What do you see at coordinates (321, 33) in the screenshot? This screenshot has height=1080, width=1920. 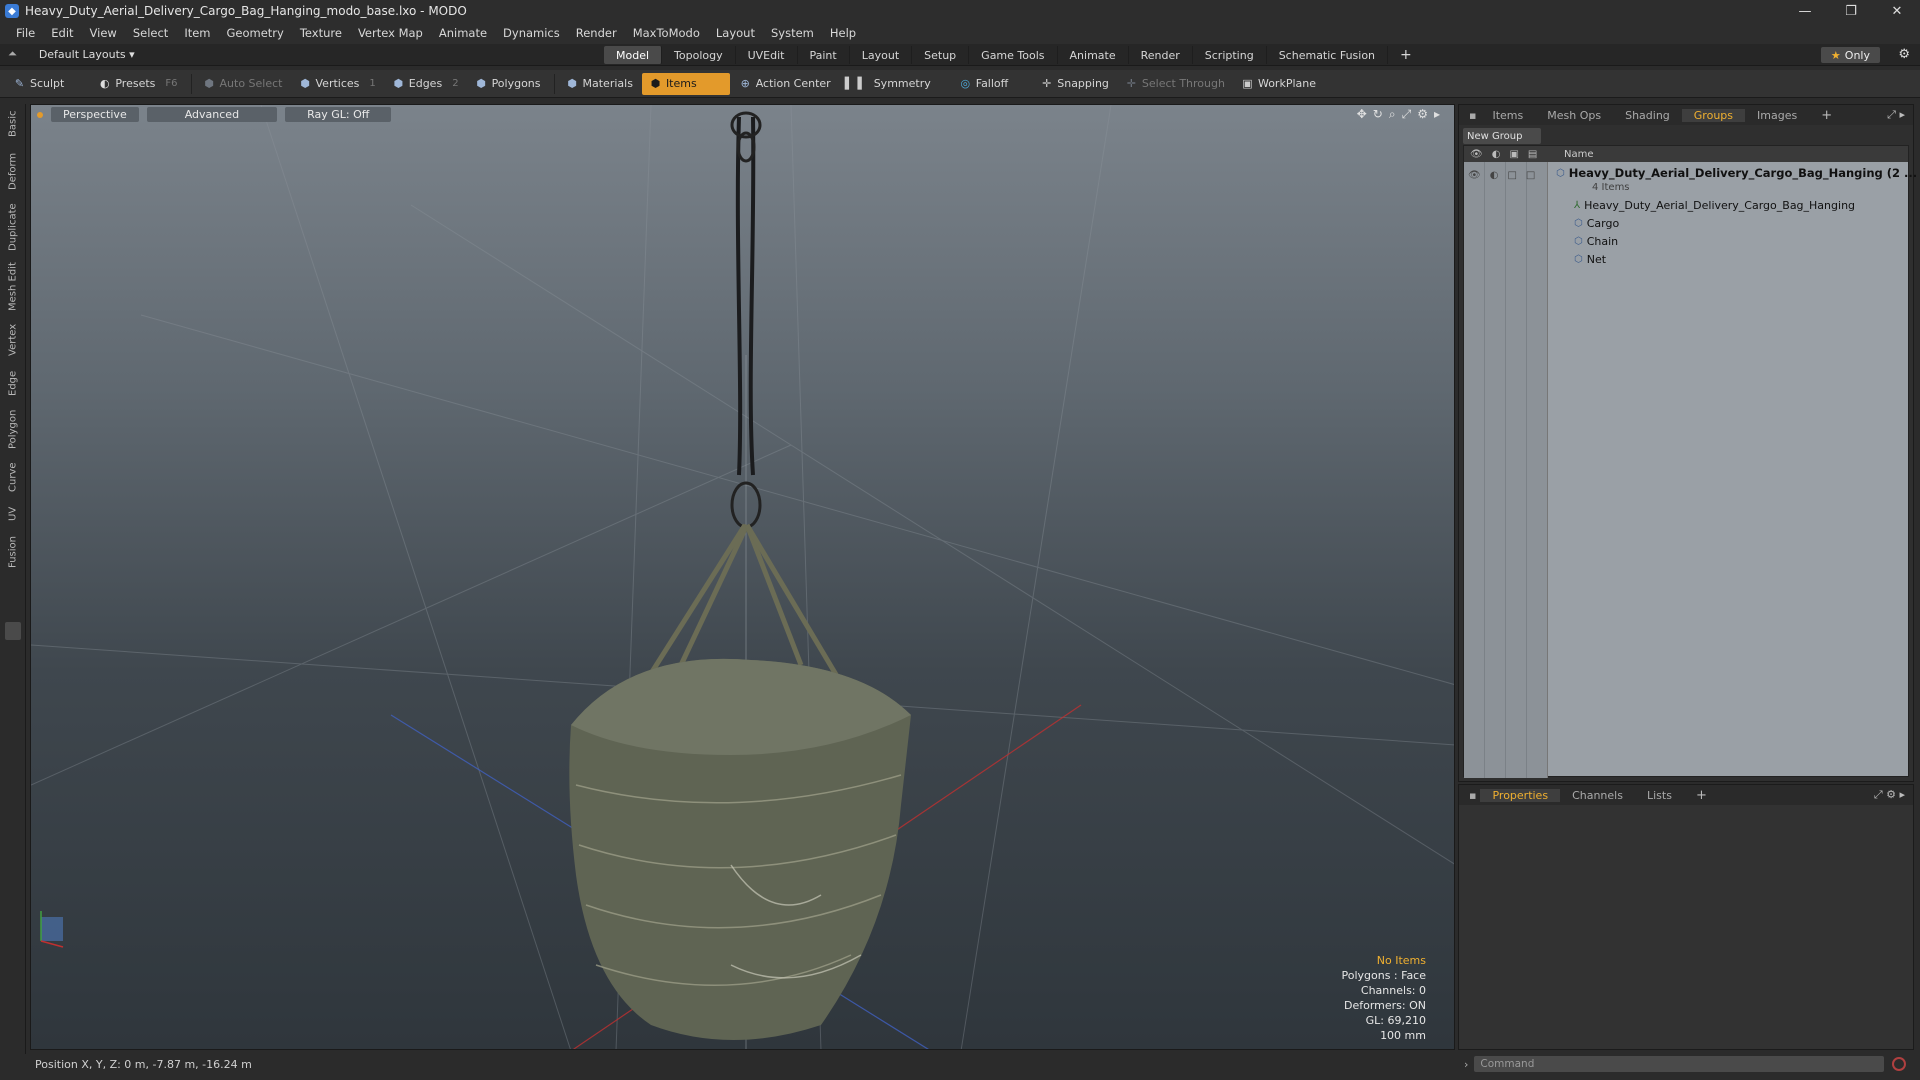 I see `menu-texture: Texture` at bounding box center [321, 33].